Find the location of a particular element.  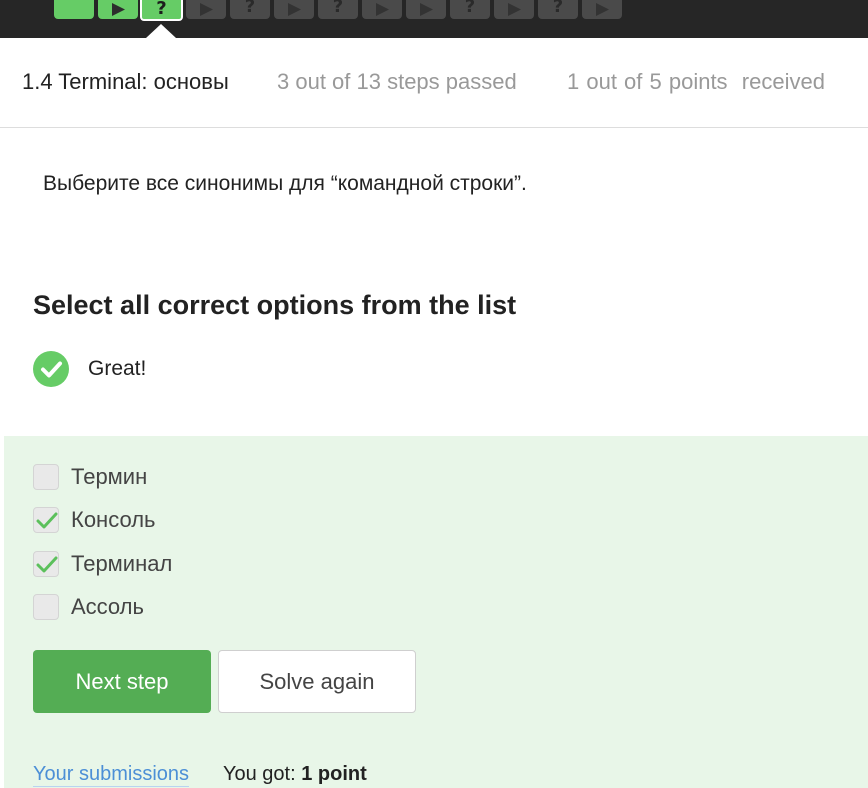

step-6-video is located at coordinates (294, 9).